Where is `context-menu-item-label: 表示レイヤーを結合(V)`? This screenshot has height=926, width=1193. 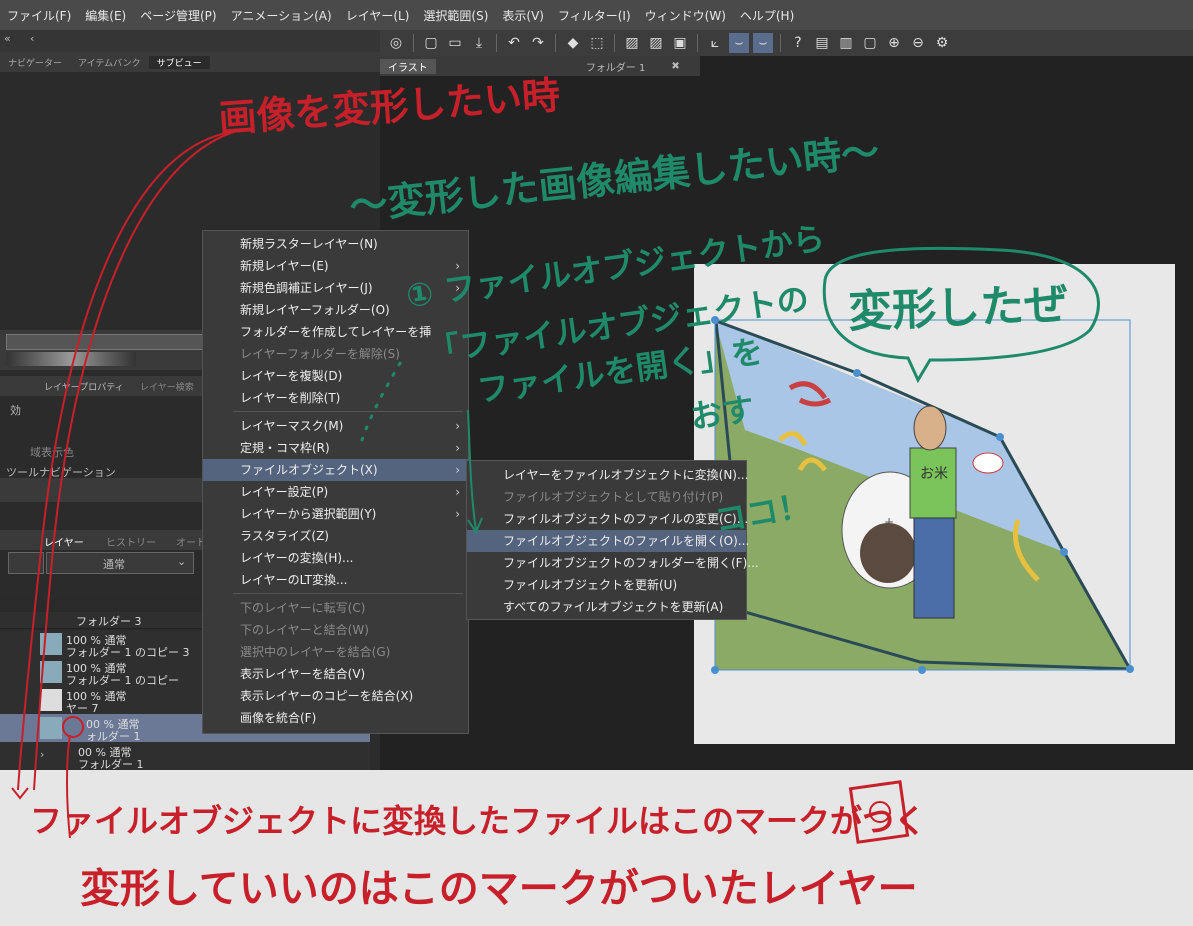
context-menu-item-label: 表示レイヤーを結合(V) is located at coordinates (303, 674).